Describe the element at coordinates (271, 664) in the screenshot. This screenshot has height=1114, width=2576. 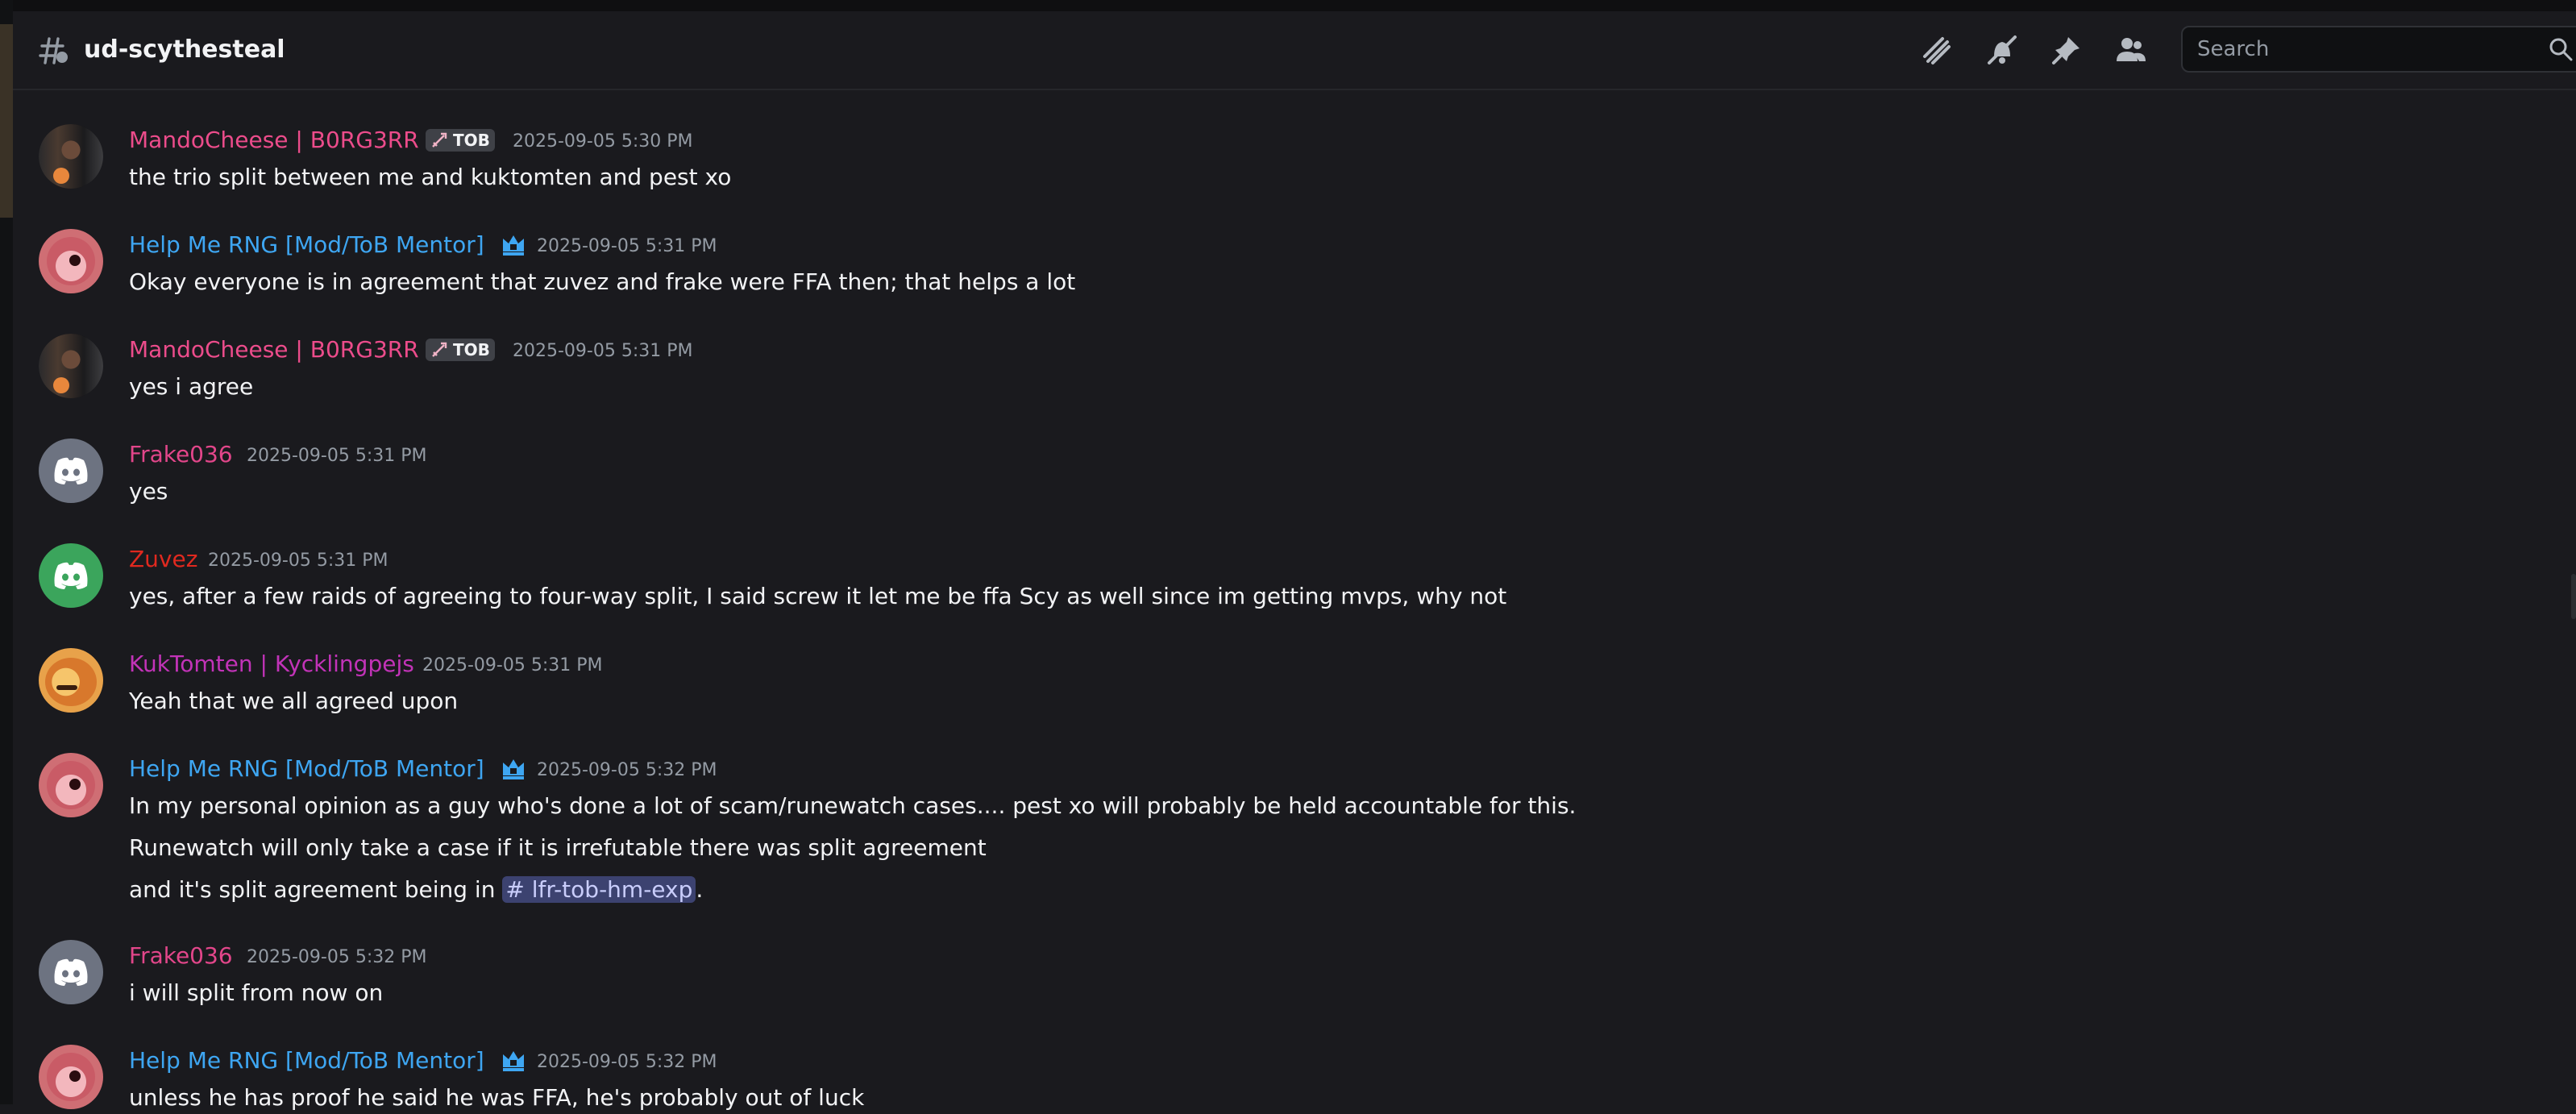
I see `author-name: KukTomten | Kycklingpejs` at that location.